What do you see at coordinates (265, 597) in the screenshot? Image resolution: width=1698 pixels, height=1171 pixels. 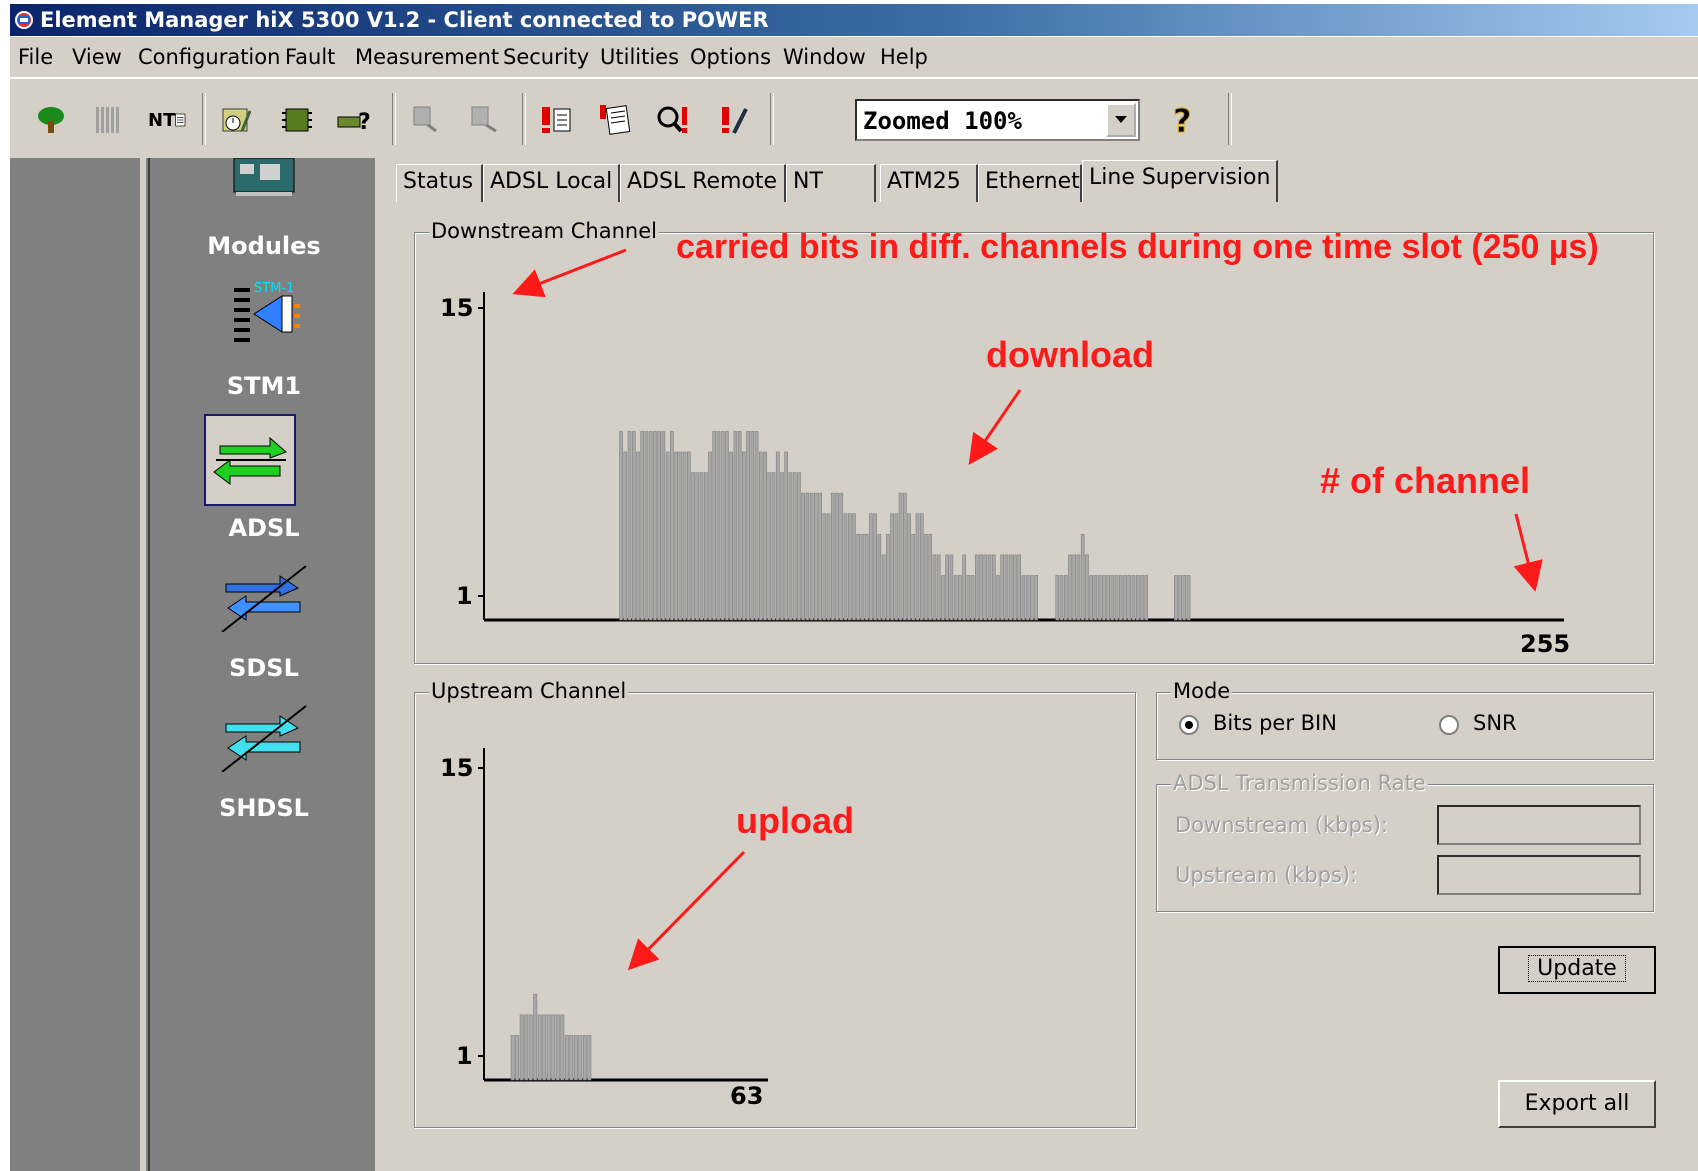 I see `sdsl-icon` at bounding box center [265, 597].